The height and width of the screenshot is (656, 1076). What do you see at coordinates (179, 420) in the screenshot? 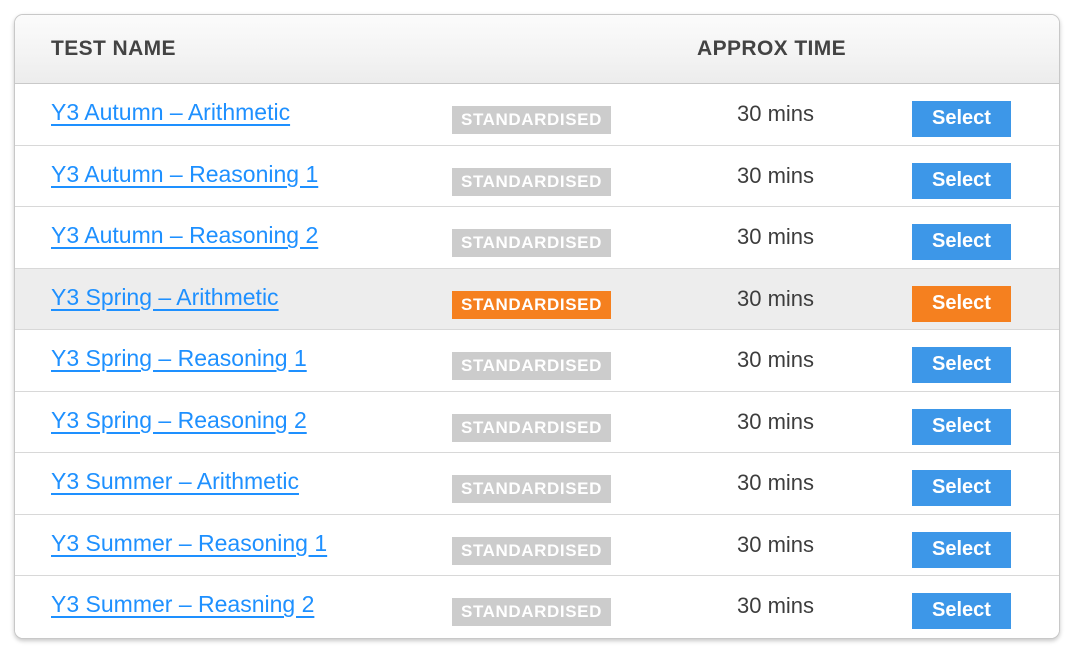
I see `test-name-link: Y3 Spring – Reasoning 2` at bounding box center [179, 420].